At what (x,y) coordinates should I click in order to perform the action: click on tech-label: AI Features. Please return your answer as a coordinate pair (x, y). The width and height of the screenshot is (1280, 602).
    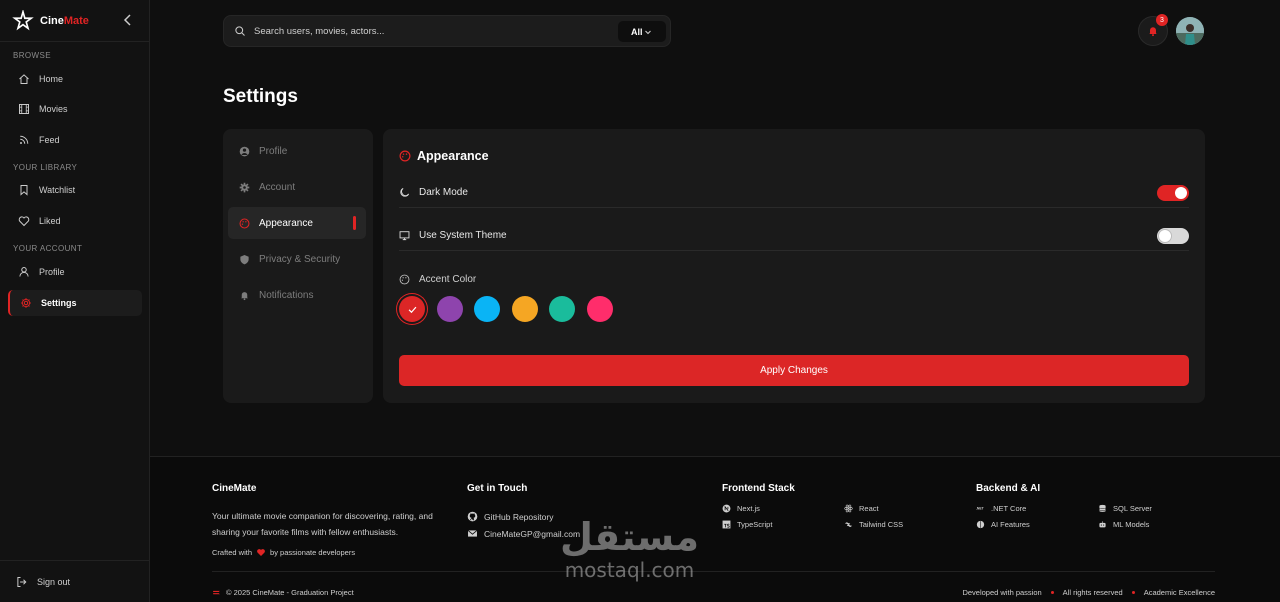
    Looking at the image, I should click on (1010, 524).